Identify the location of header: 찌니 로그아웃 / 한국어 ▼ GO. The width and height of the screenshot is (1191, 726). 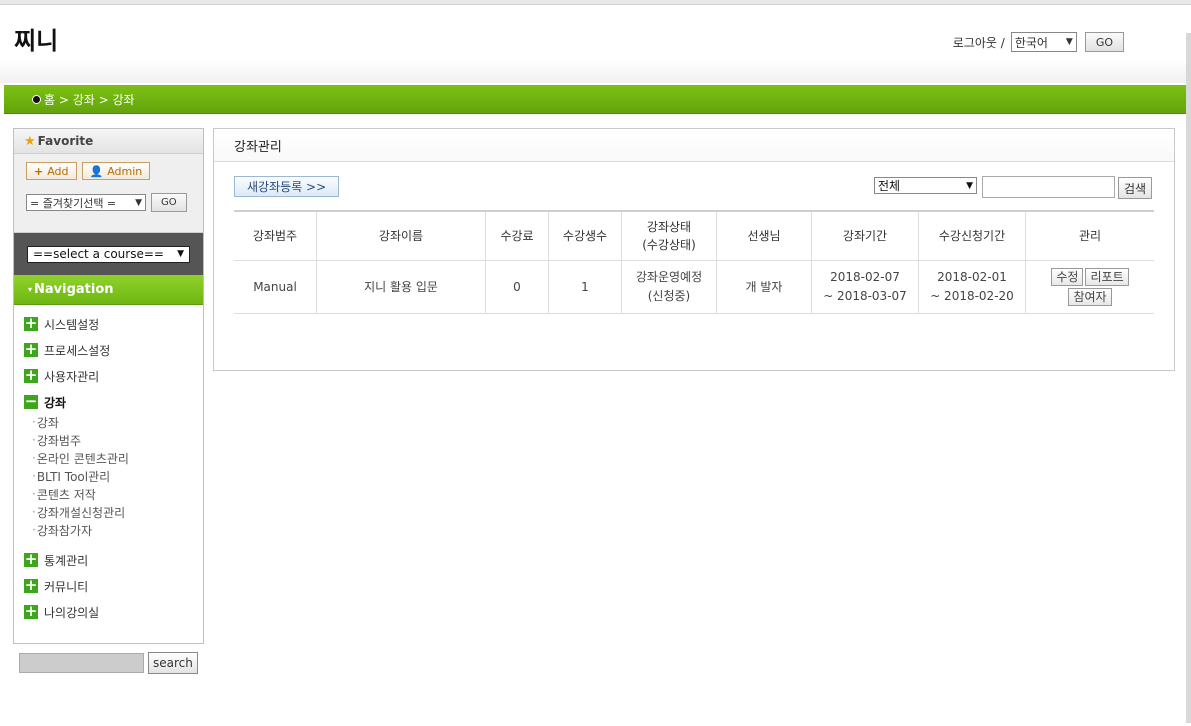
(593, 44).